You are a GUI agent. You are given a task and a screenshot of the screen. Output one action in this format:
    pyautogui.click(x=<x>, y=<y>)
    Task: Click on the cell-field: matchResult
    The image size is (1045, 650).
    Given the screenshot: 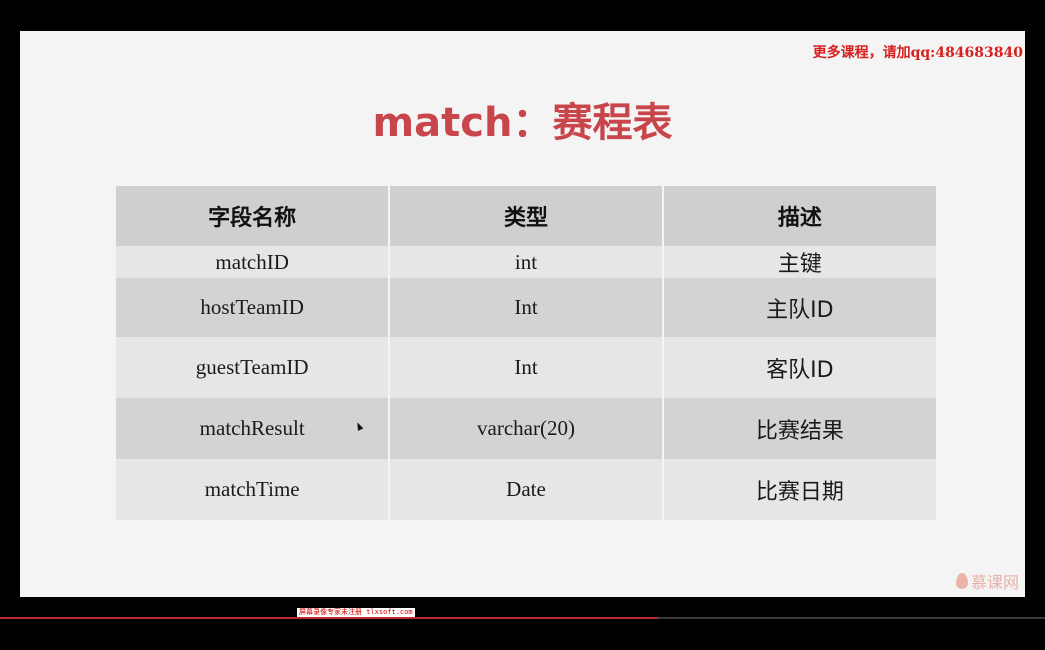 What is the action you would take?
    pyautogui.click(x=253, y=428)
    